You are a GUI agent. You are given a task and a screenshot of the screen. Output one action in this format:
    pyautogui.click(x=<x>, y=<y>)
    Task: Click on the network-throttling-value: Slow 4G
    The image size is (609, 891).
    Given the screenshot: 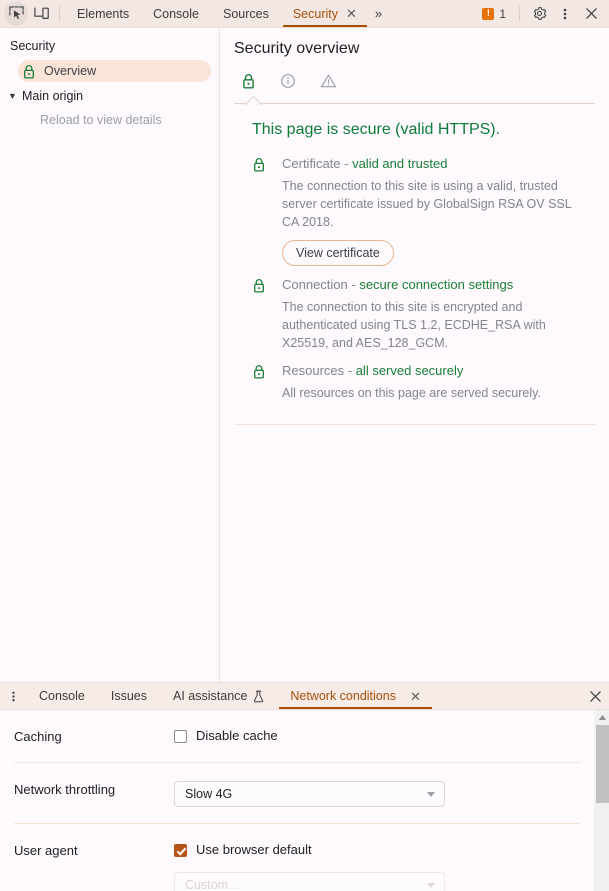 What is the action you would take?
    pyautogui.click(x=209, y=794)
    